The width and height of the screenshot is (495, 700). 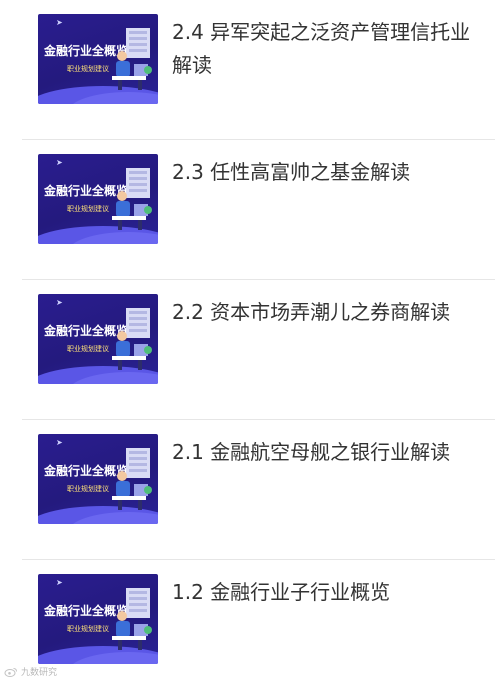 I want to click on course-title: 1.2 金融行业子行业概览, so click(x=322, y=592).